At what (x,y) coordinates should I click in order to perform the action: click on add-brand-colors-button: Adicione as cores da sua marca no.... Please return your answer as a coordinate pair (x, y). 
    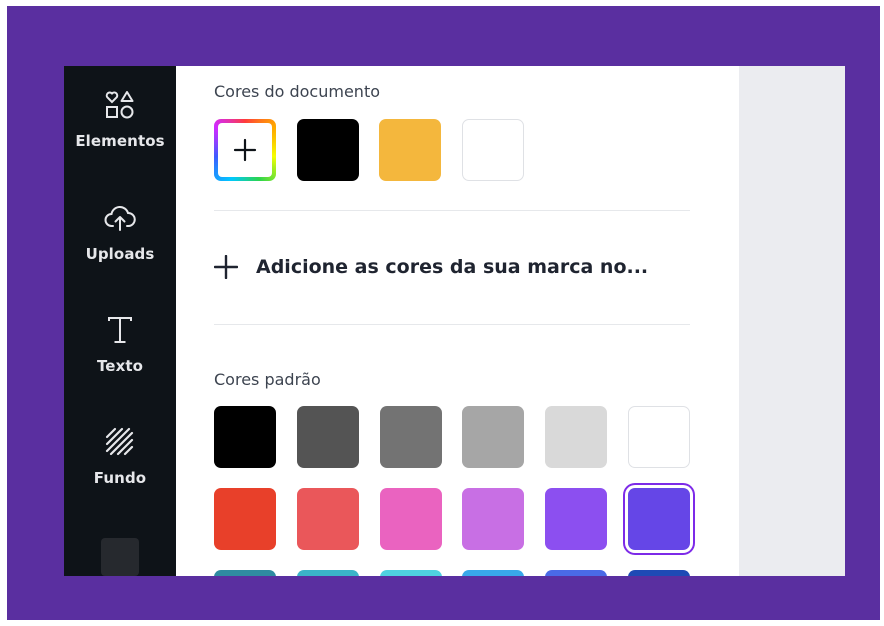
    Looking at the image, I should click on (431, 267).